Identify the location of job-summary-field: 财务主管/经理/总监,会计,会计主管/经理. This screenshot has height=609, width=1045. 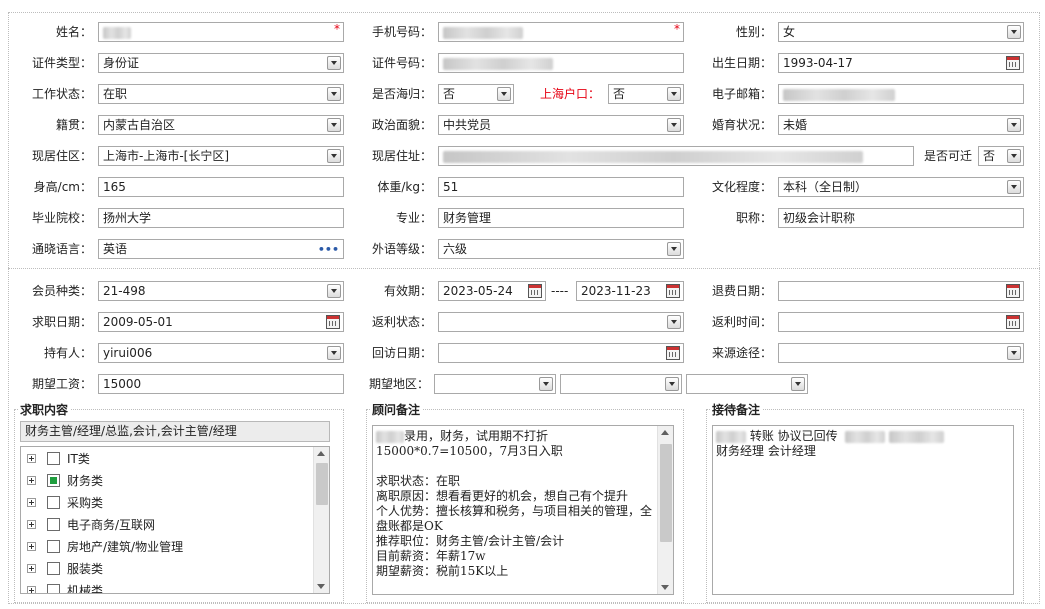
(175, 431).